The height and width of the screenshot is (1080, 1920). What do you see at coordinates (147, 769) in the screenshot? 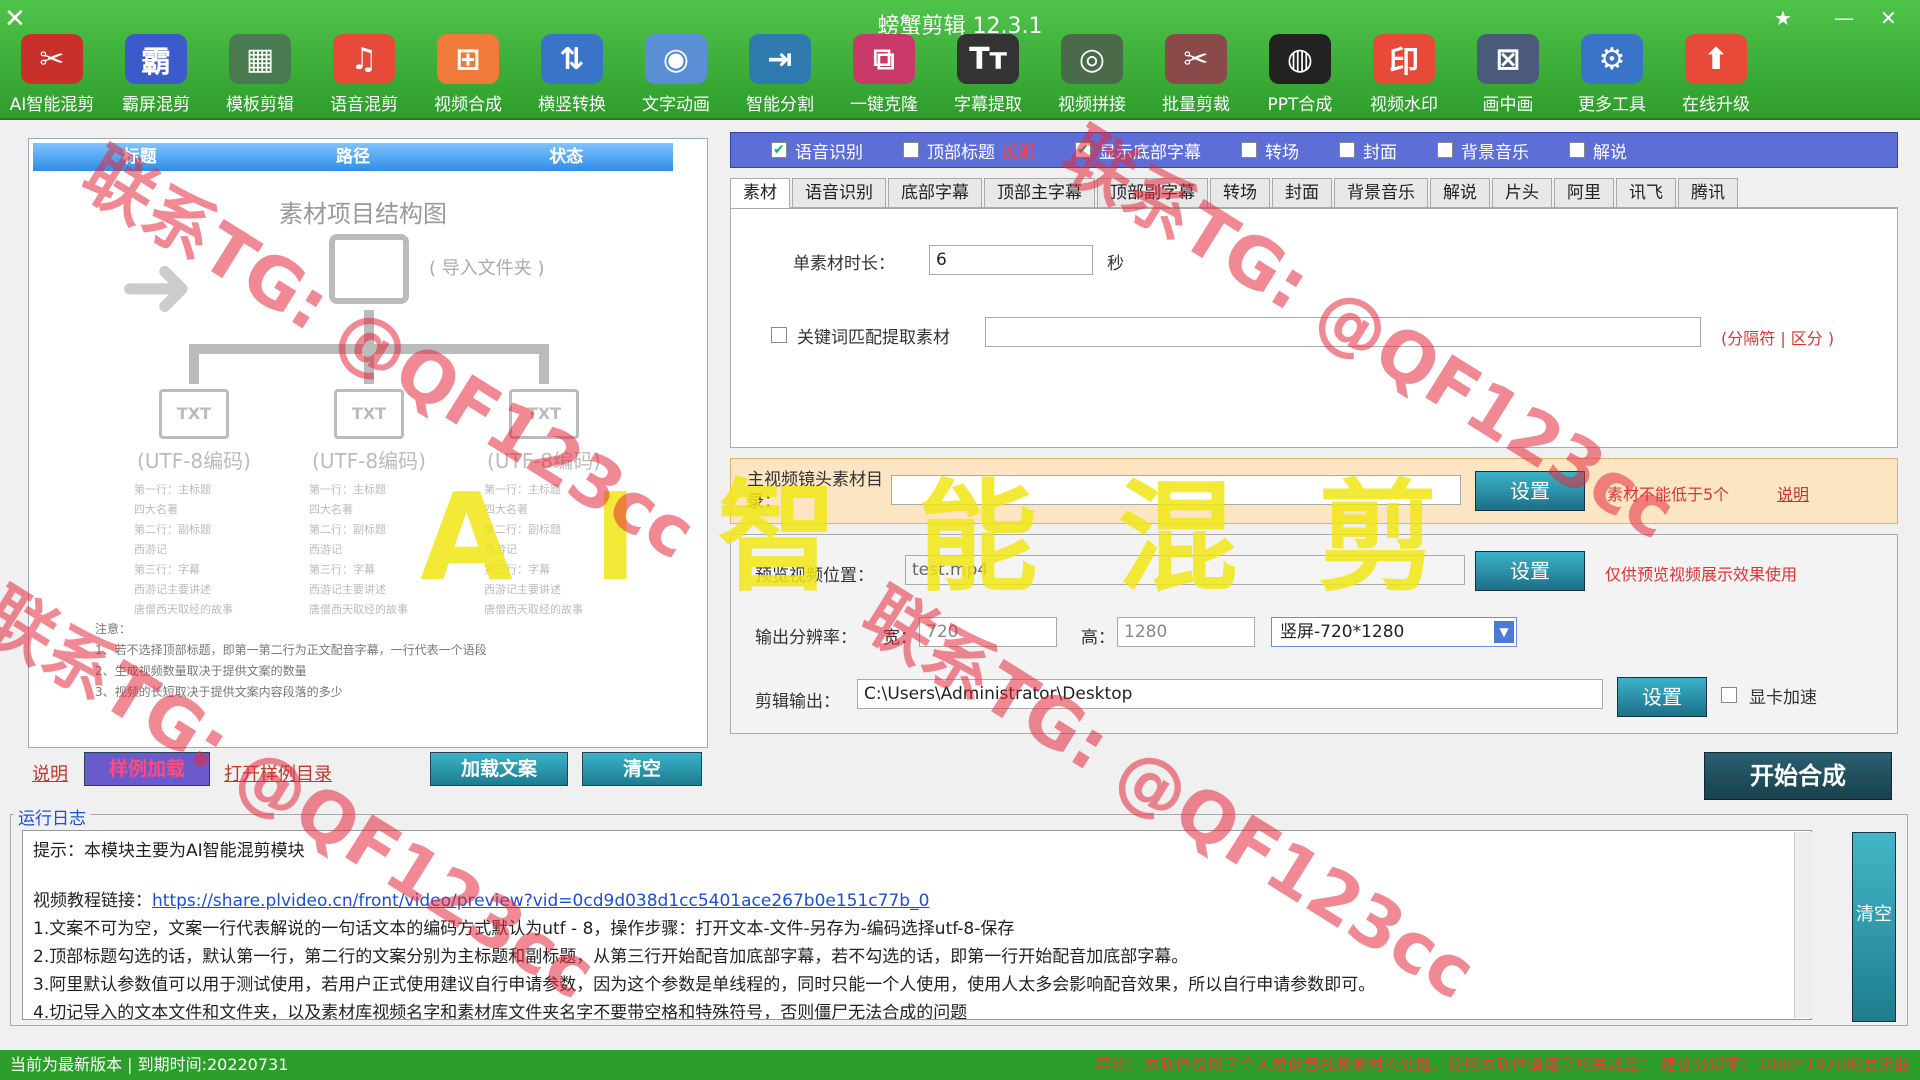
I see `load-sample-button: 样例加载` at bounding box center [147, 769].